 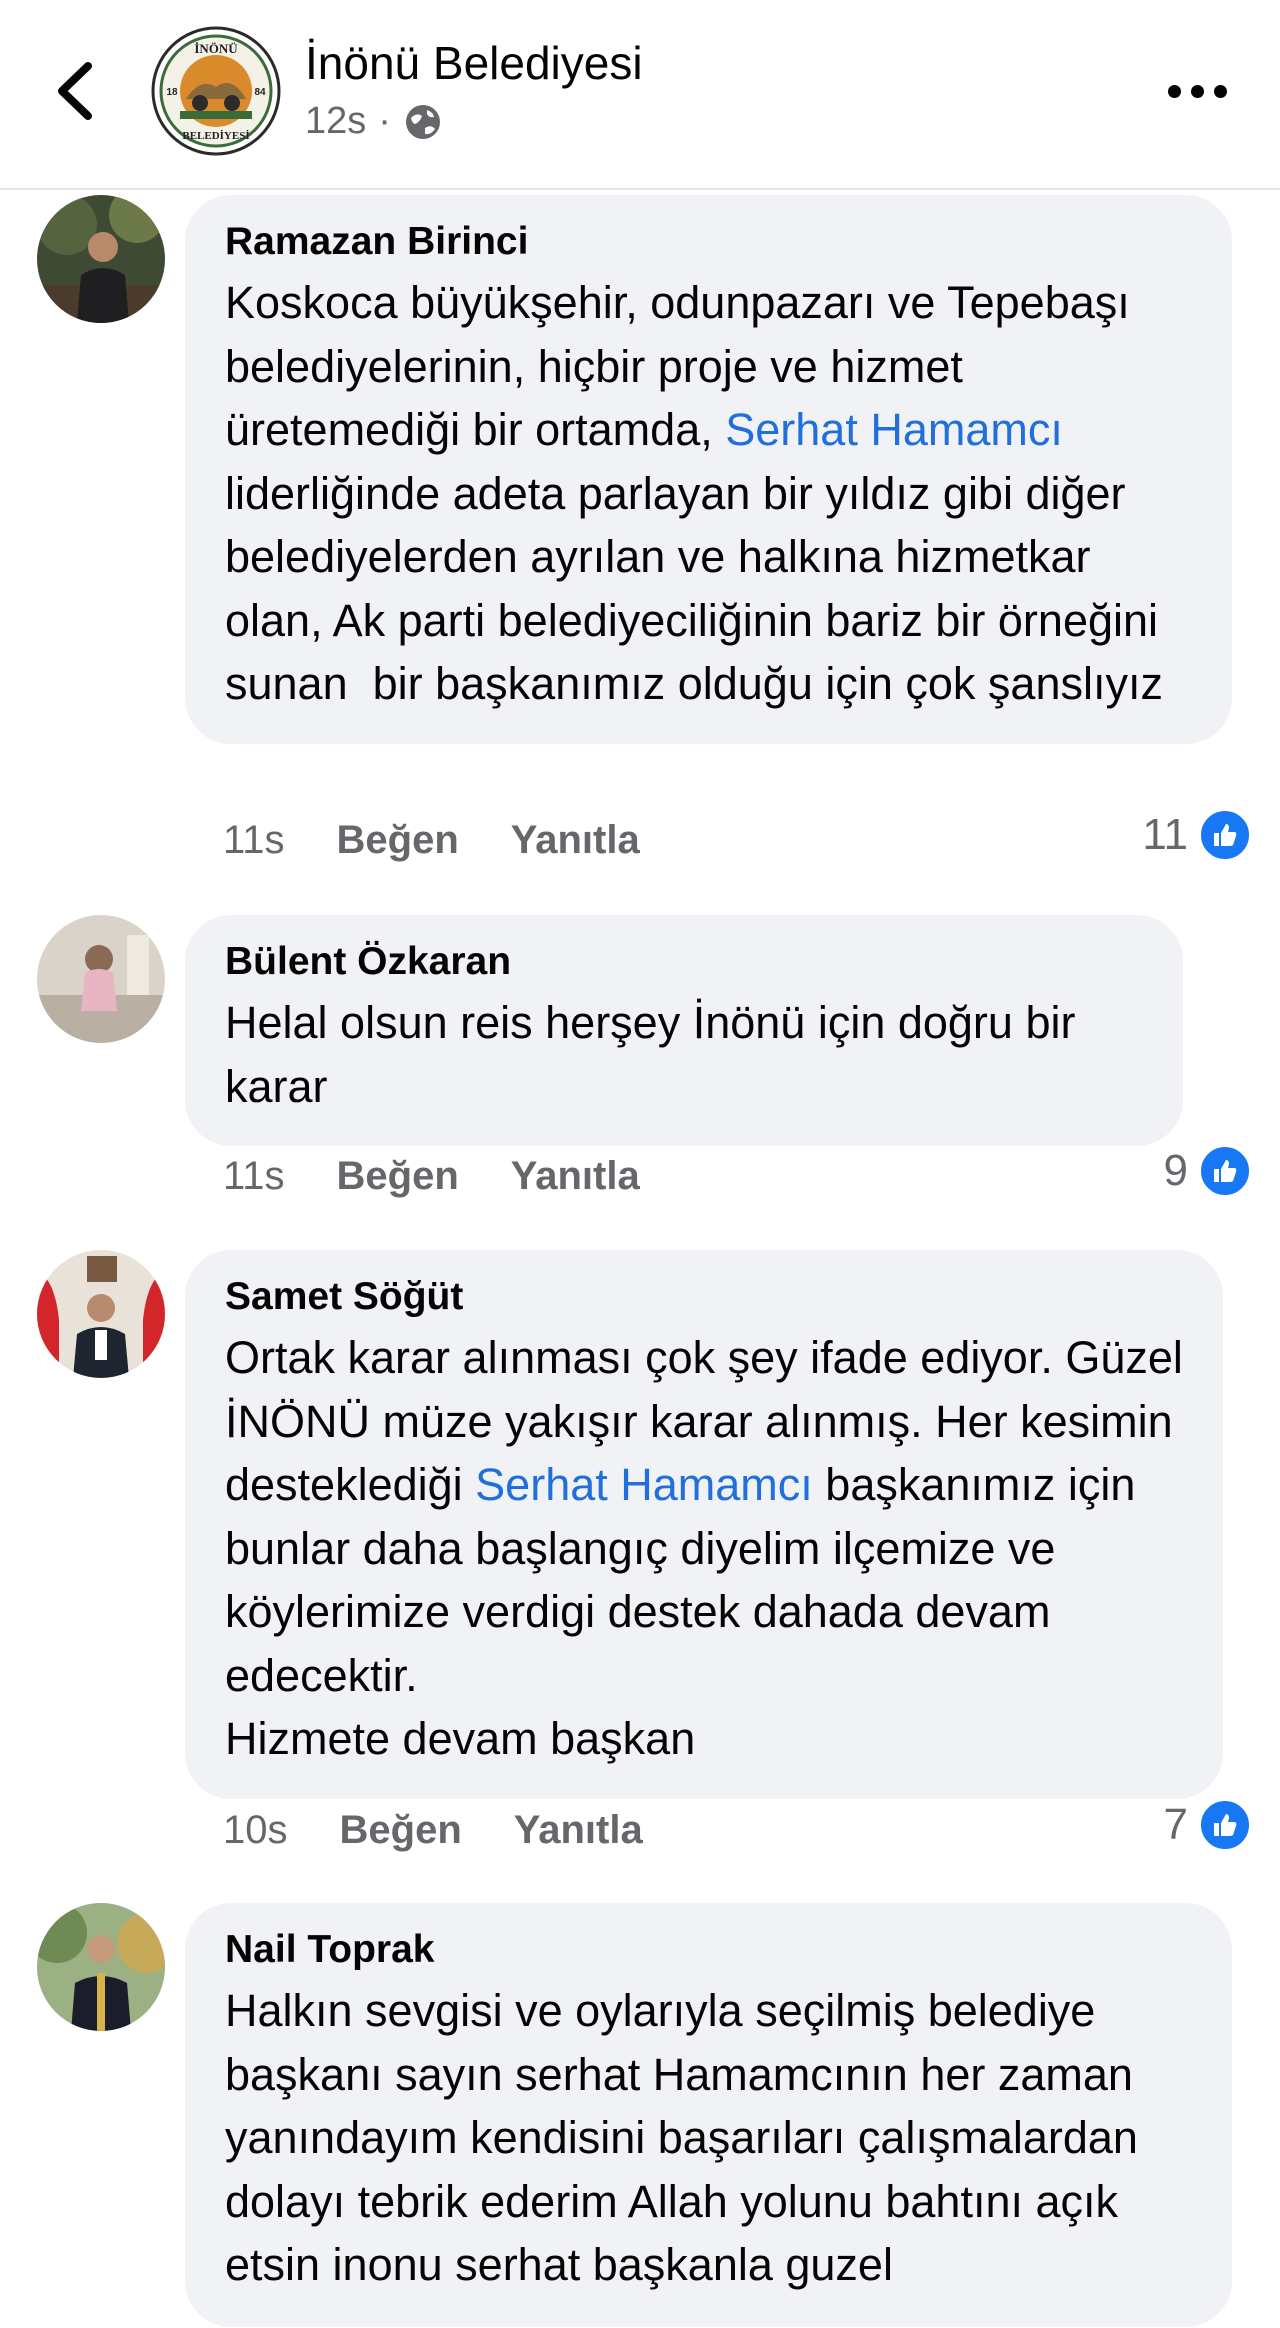 I want to click on reaction-count: 7, so click(x=1208, y=1825).